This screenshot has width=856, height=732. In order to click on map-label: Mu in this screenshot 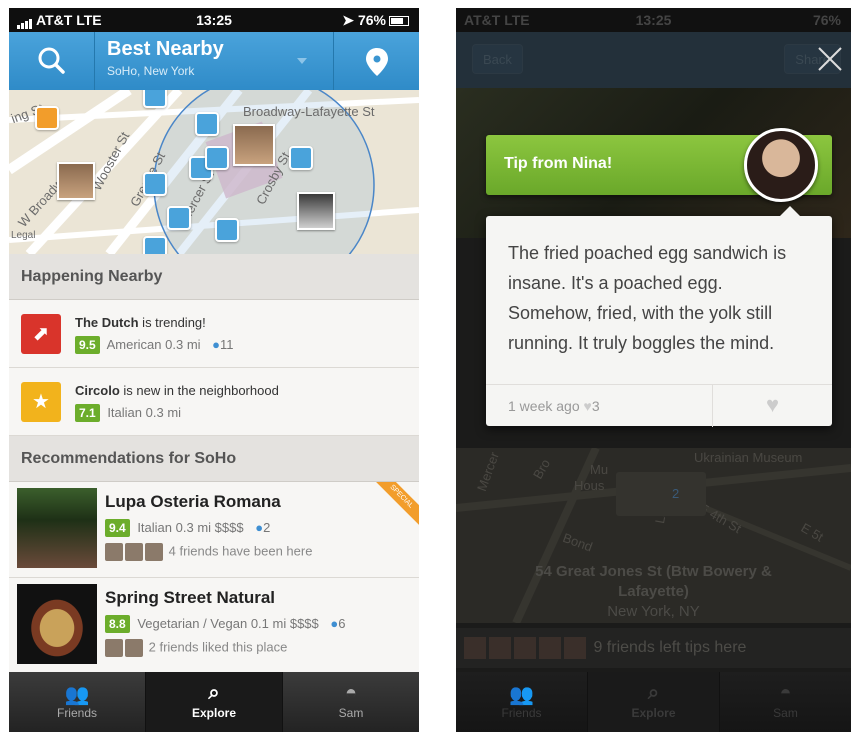, I will do `click(599, 469)`.